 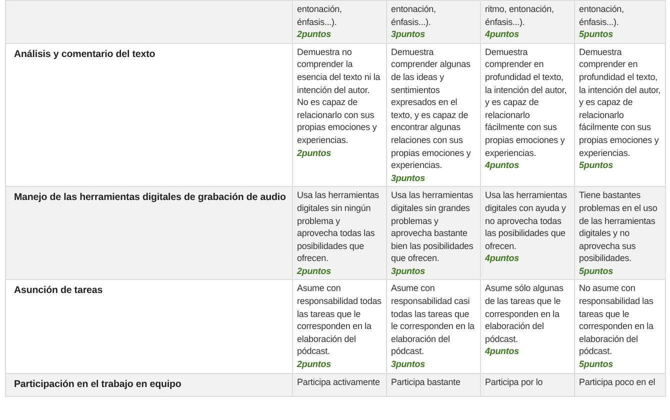 What do you see at coordinates (432, 227) in the screenshot?
I see `level-description: Usa las herramientas digitales sin grandes problemas y aprovecha bastante bien las posibilidades que ofrecen.` at bounding box center [432, 227].